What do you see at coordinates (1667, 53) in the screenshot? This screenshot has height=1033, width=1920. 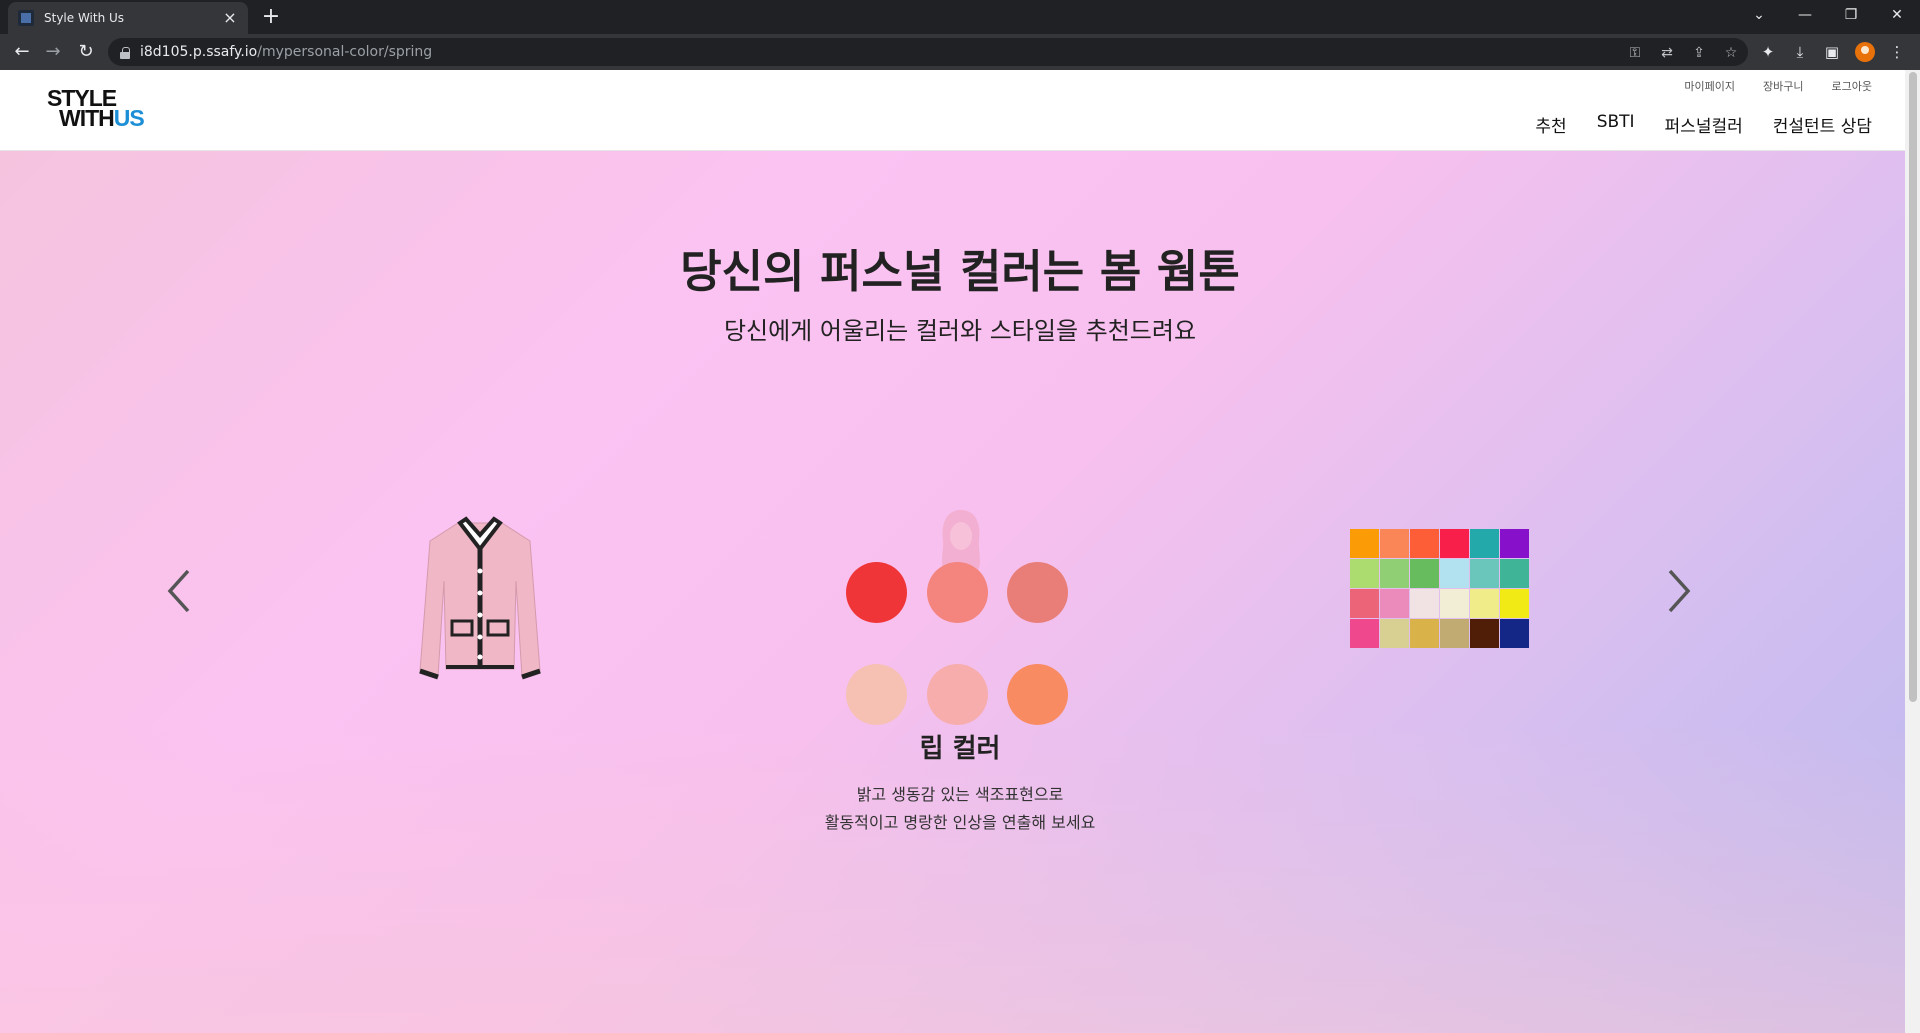 I see `translate-icon: ⇄` at bounding box center [1667, 53].